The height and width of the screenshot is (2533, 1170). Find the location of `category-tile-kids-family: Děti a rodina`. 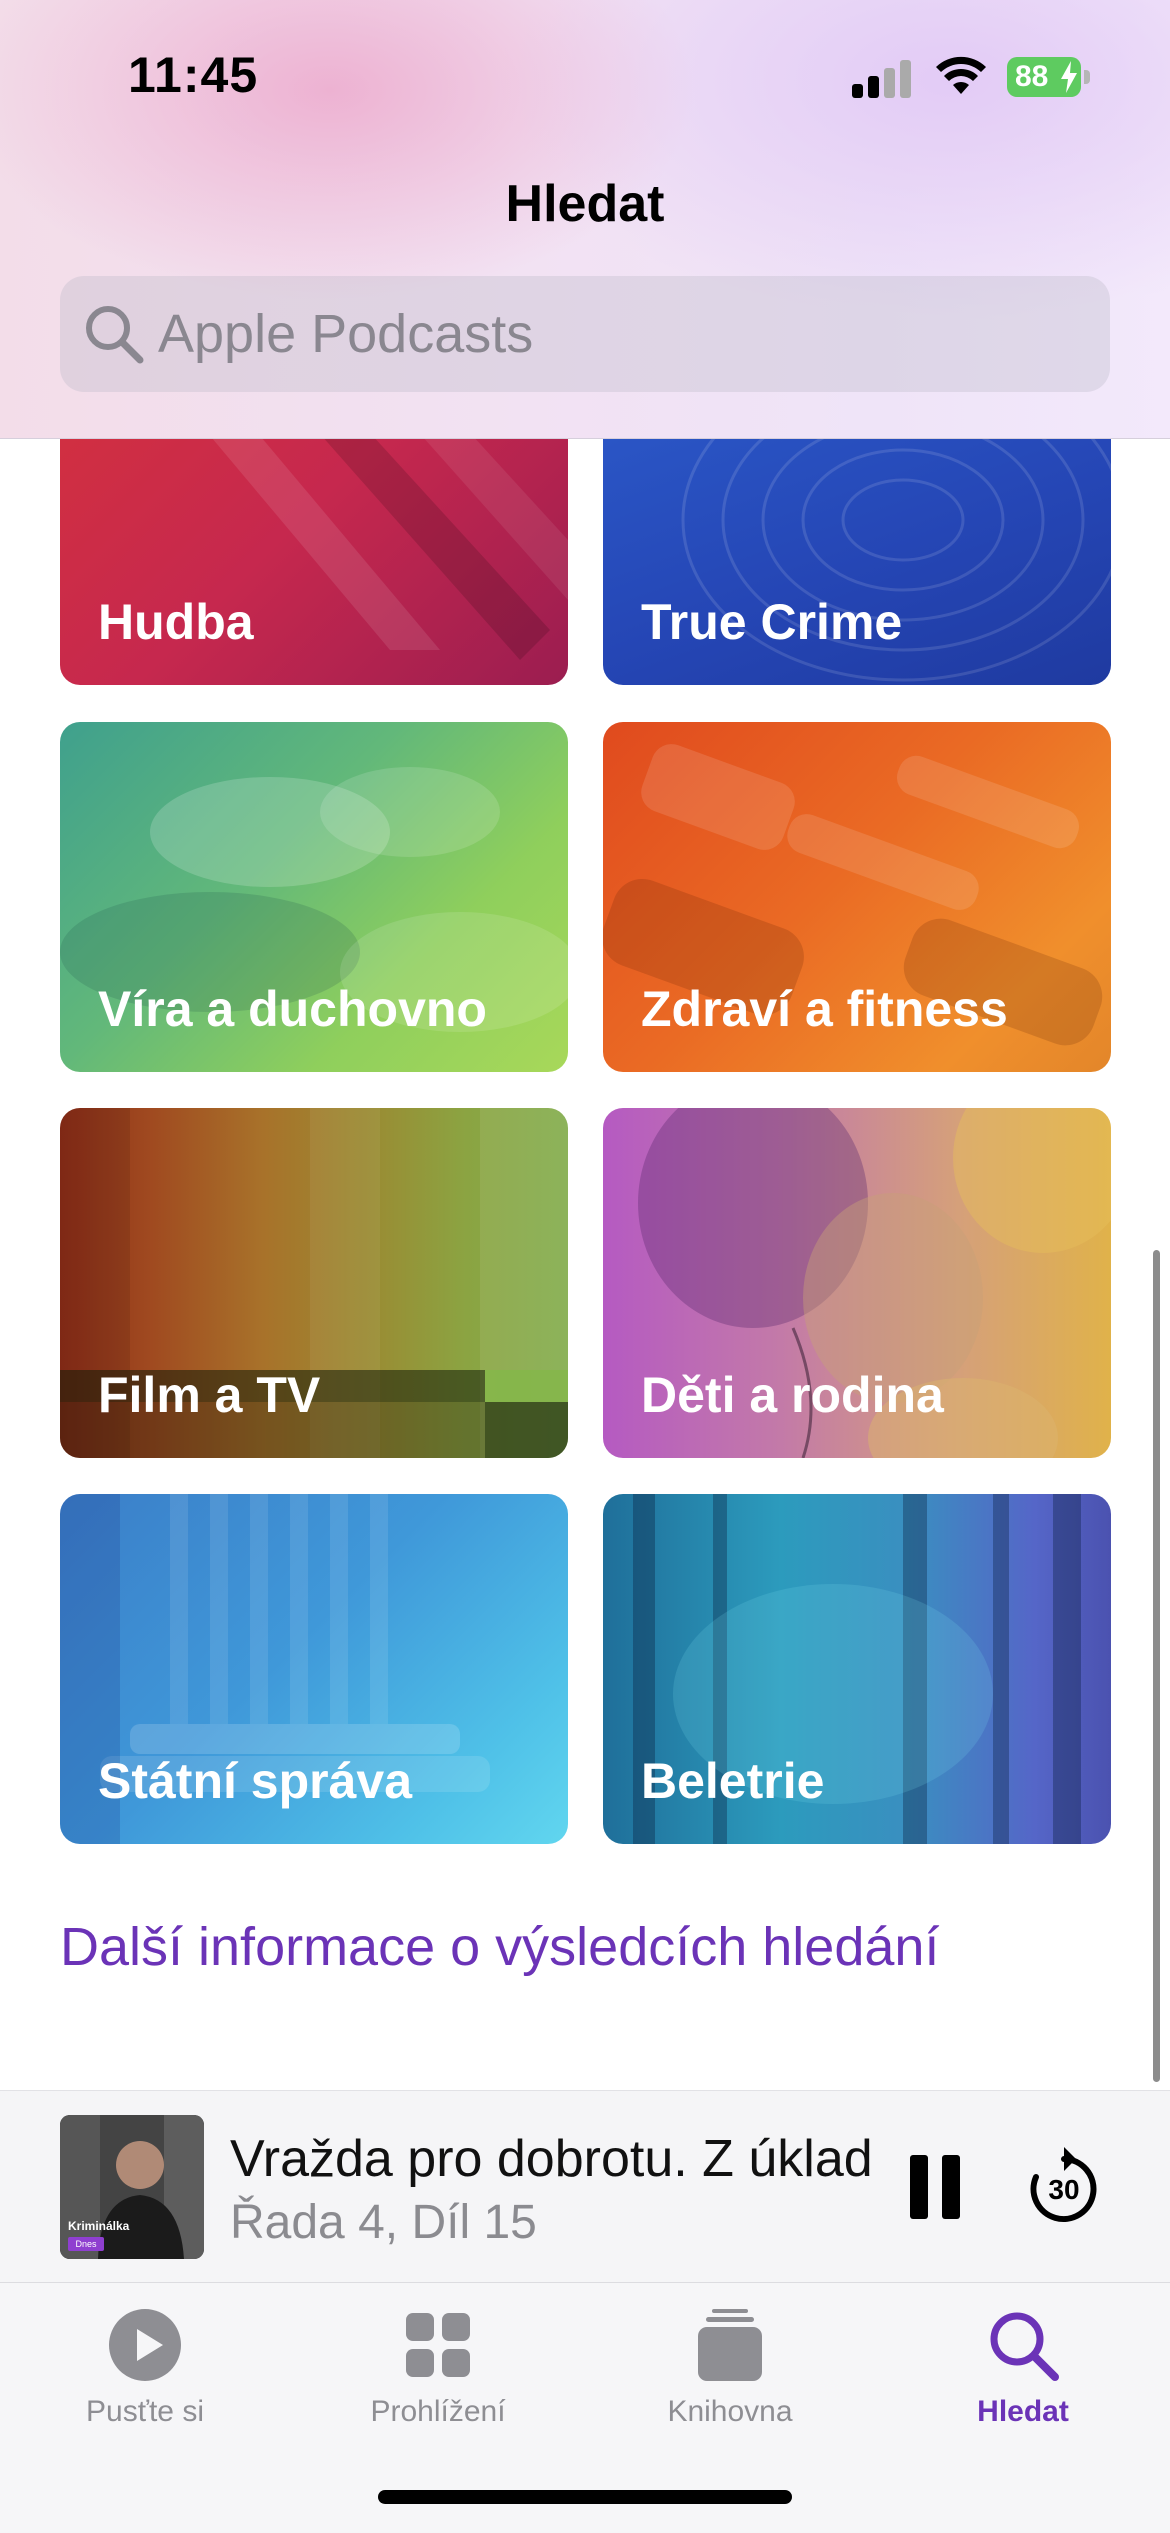

category-tile-kids-family: Děti a rodina is located at coordinates (857, 1283).